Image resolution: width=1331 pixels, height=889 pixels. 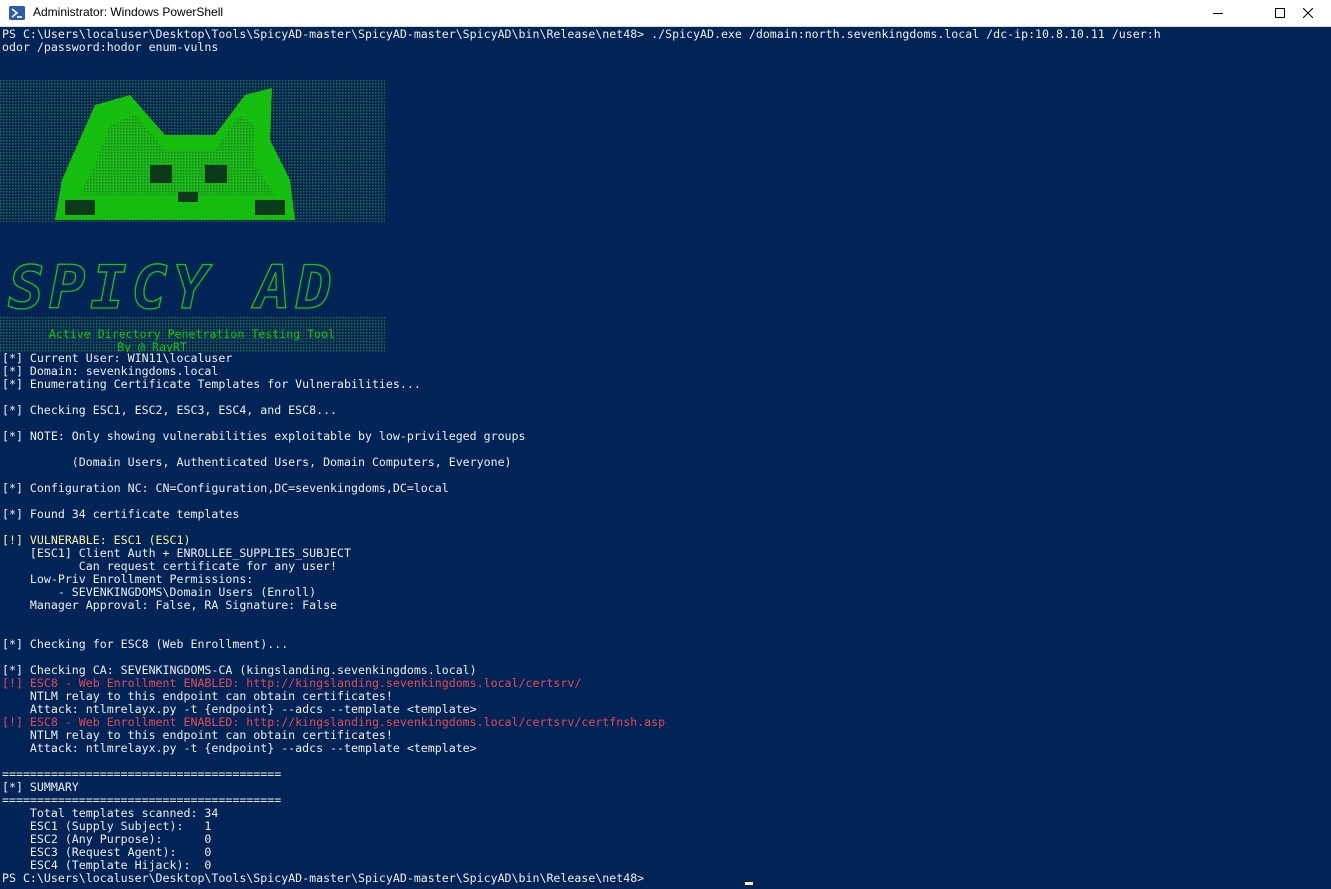 I want to click on close-button, so click(x=1308, y=13).